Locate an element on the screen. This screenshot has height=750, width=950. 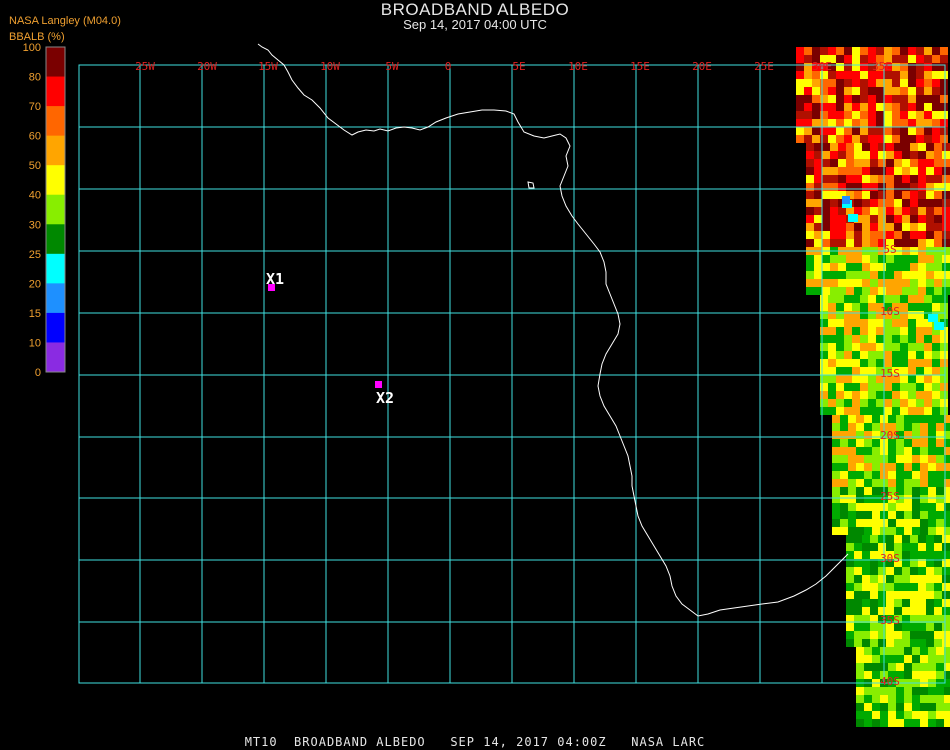
colorbar-segment is located at coordinates (55, 91).